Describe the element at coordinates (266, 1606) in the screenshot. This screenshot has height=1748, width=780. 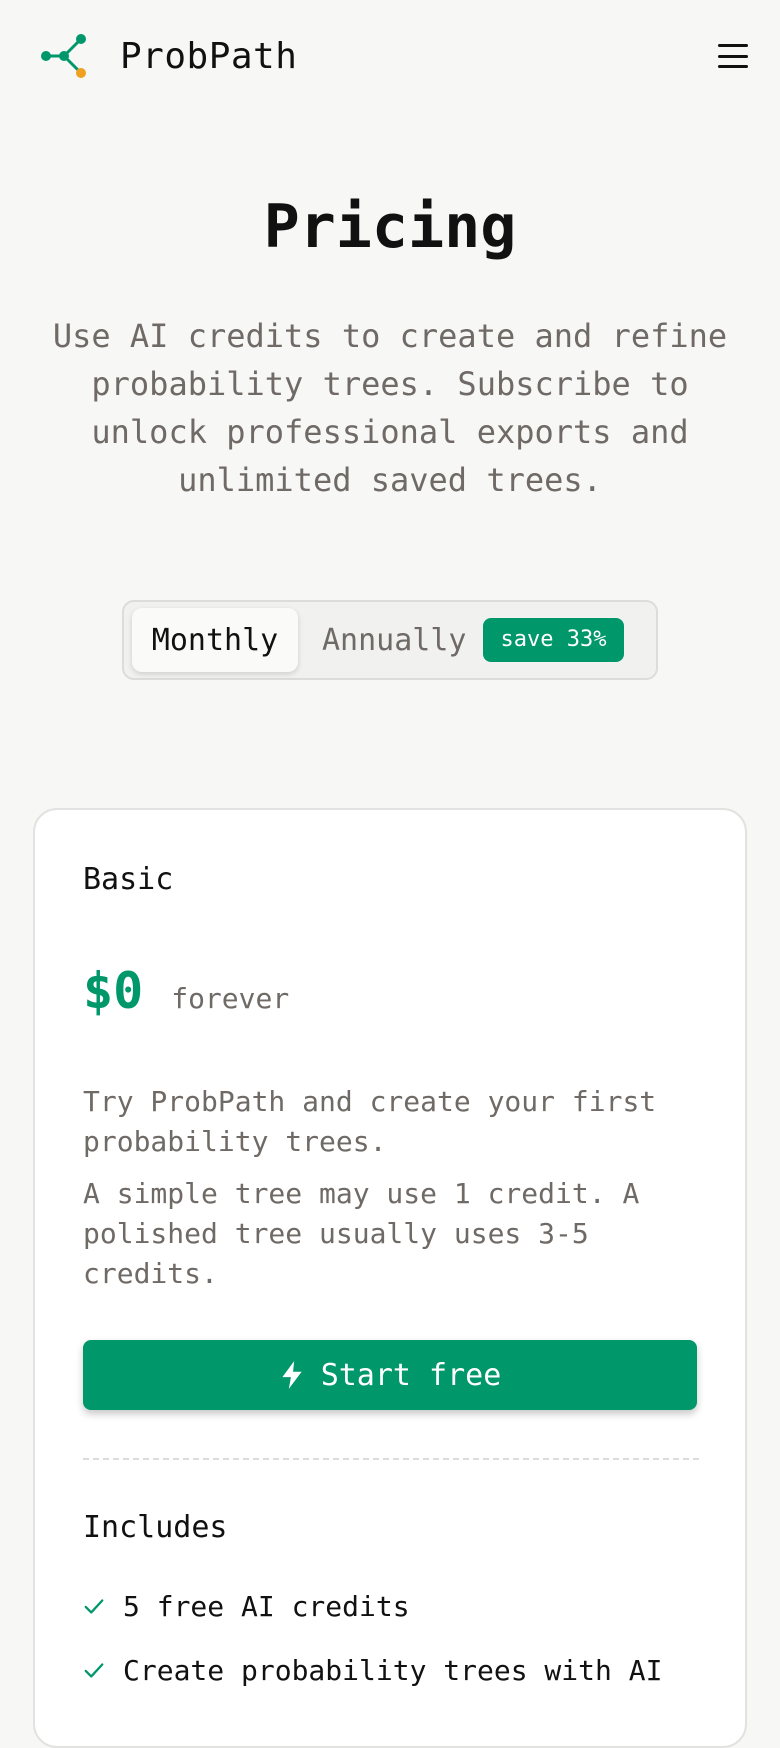
I see `feature-label: 5 free AI credits` at that location.